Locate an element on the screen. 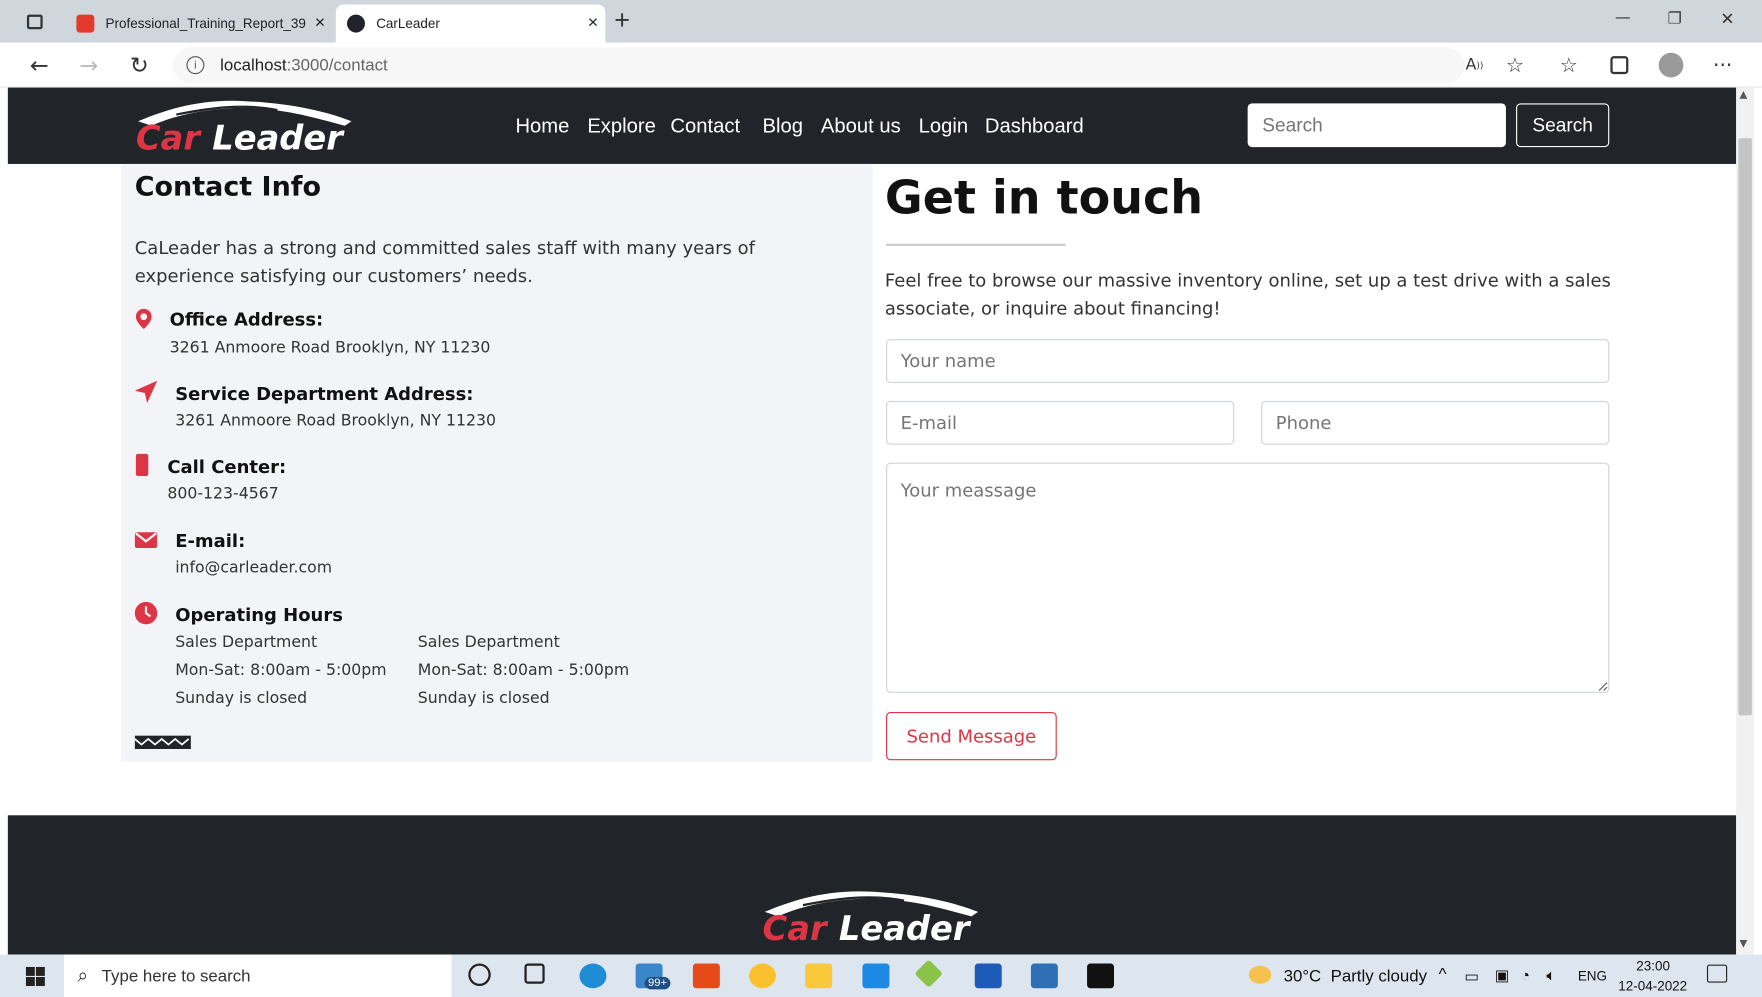 The height and width of the screenshot is (997, 1762). search-input is located at coordinates (1376, 125).